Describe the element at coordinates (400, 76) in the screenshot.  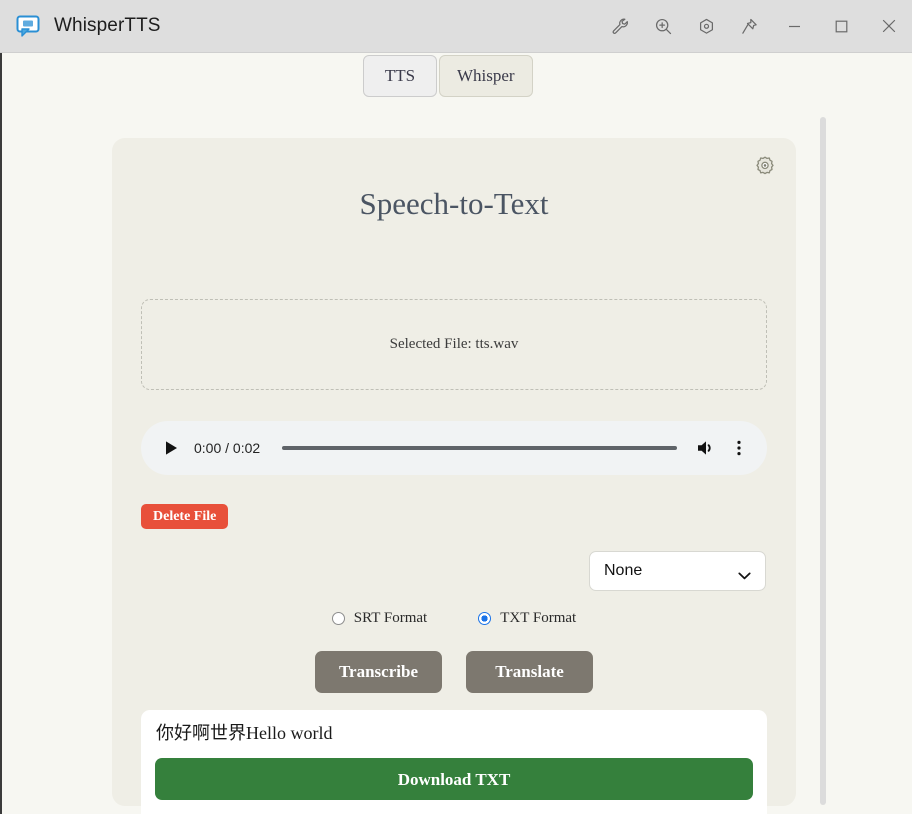
I see `tab-tts: TTS` at that location.